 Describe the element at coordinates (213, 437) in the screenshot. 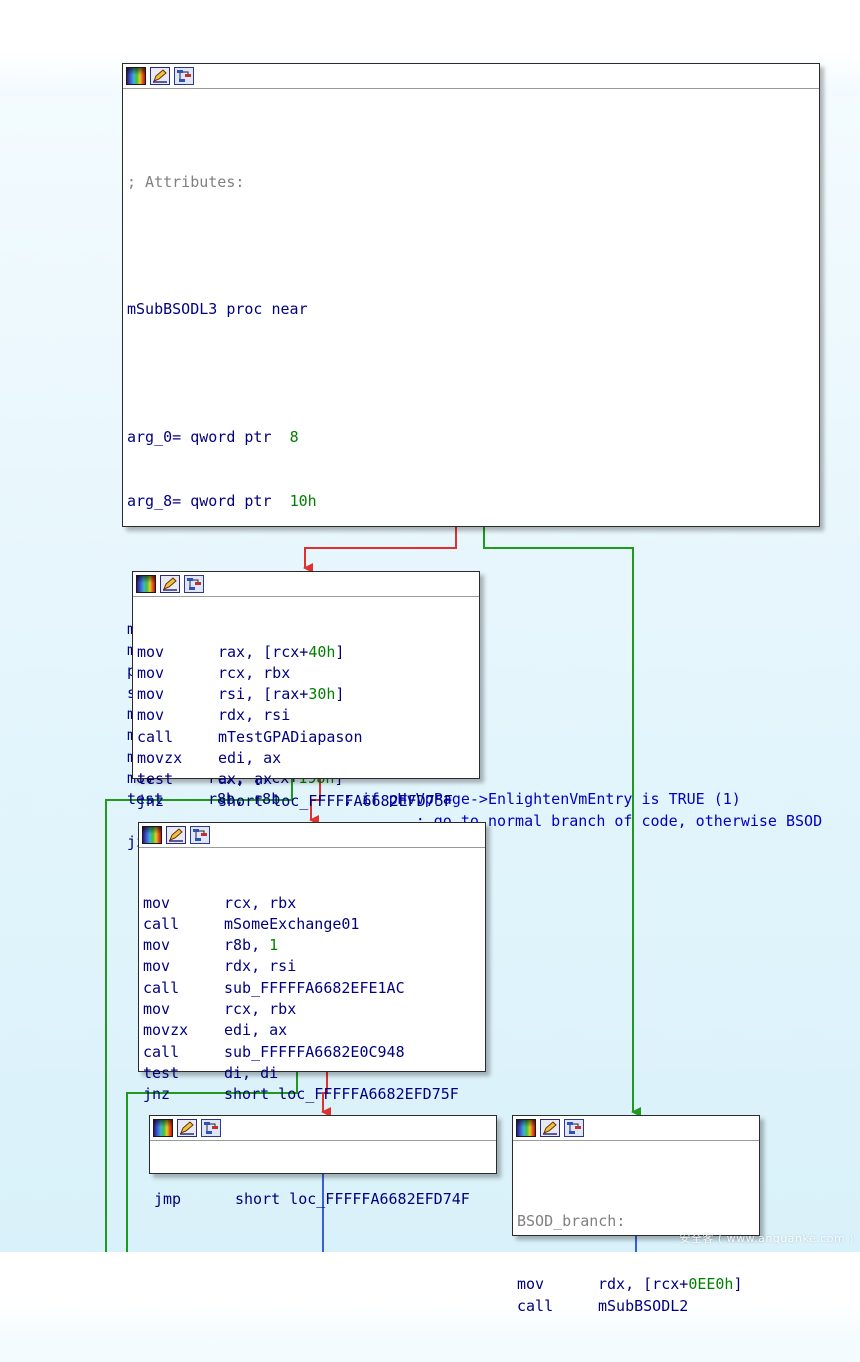

I see `arg-line: arg_0= qword ptr 8` at that location.